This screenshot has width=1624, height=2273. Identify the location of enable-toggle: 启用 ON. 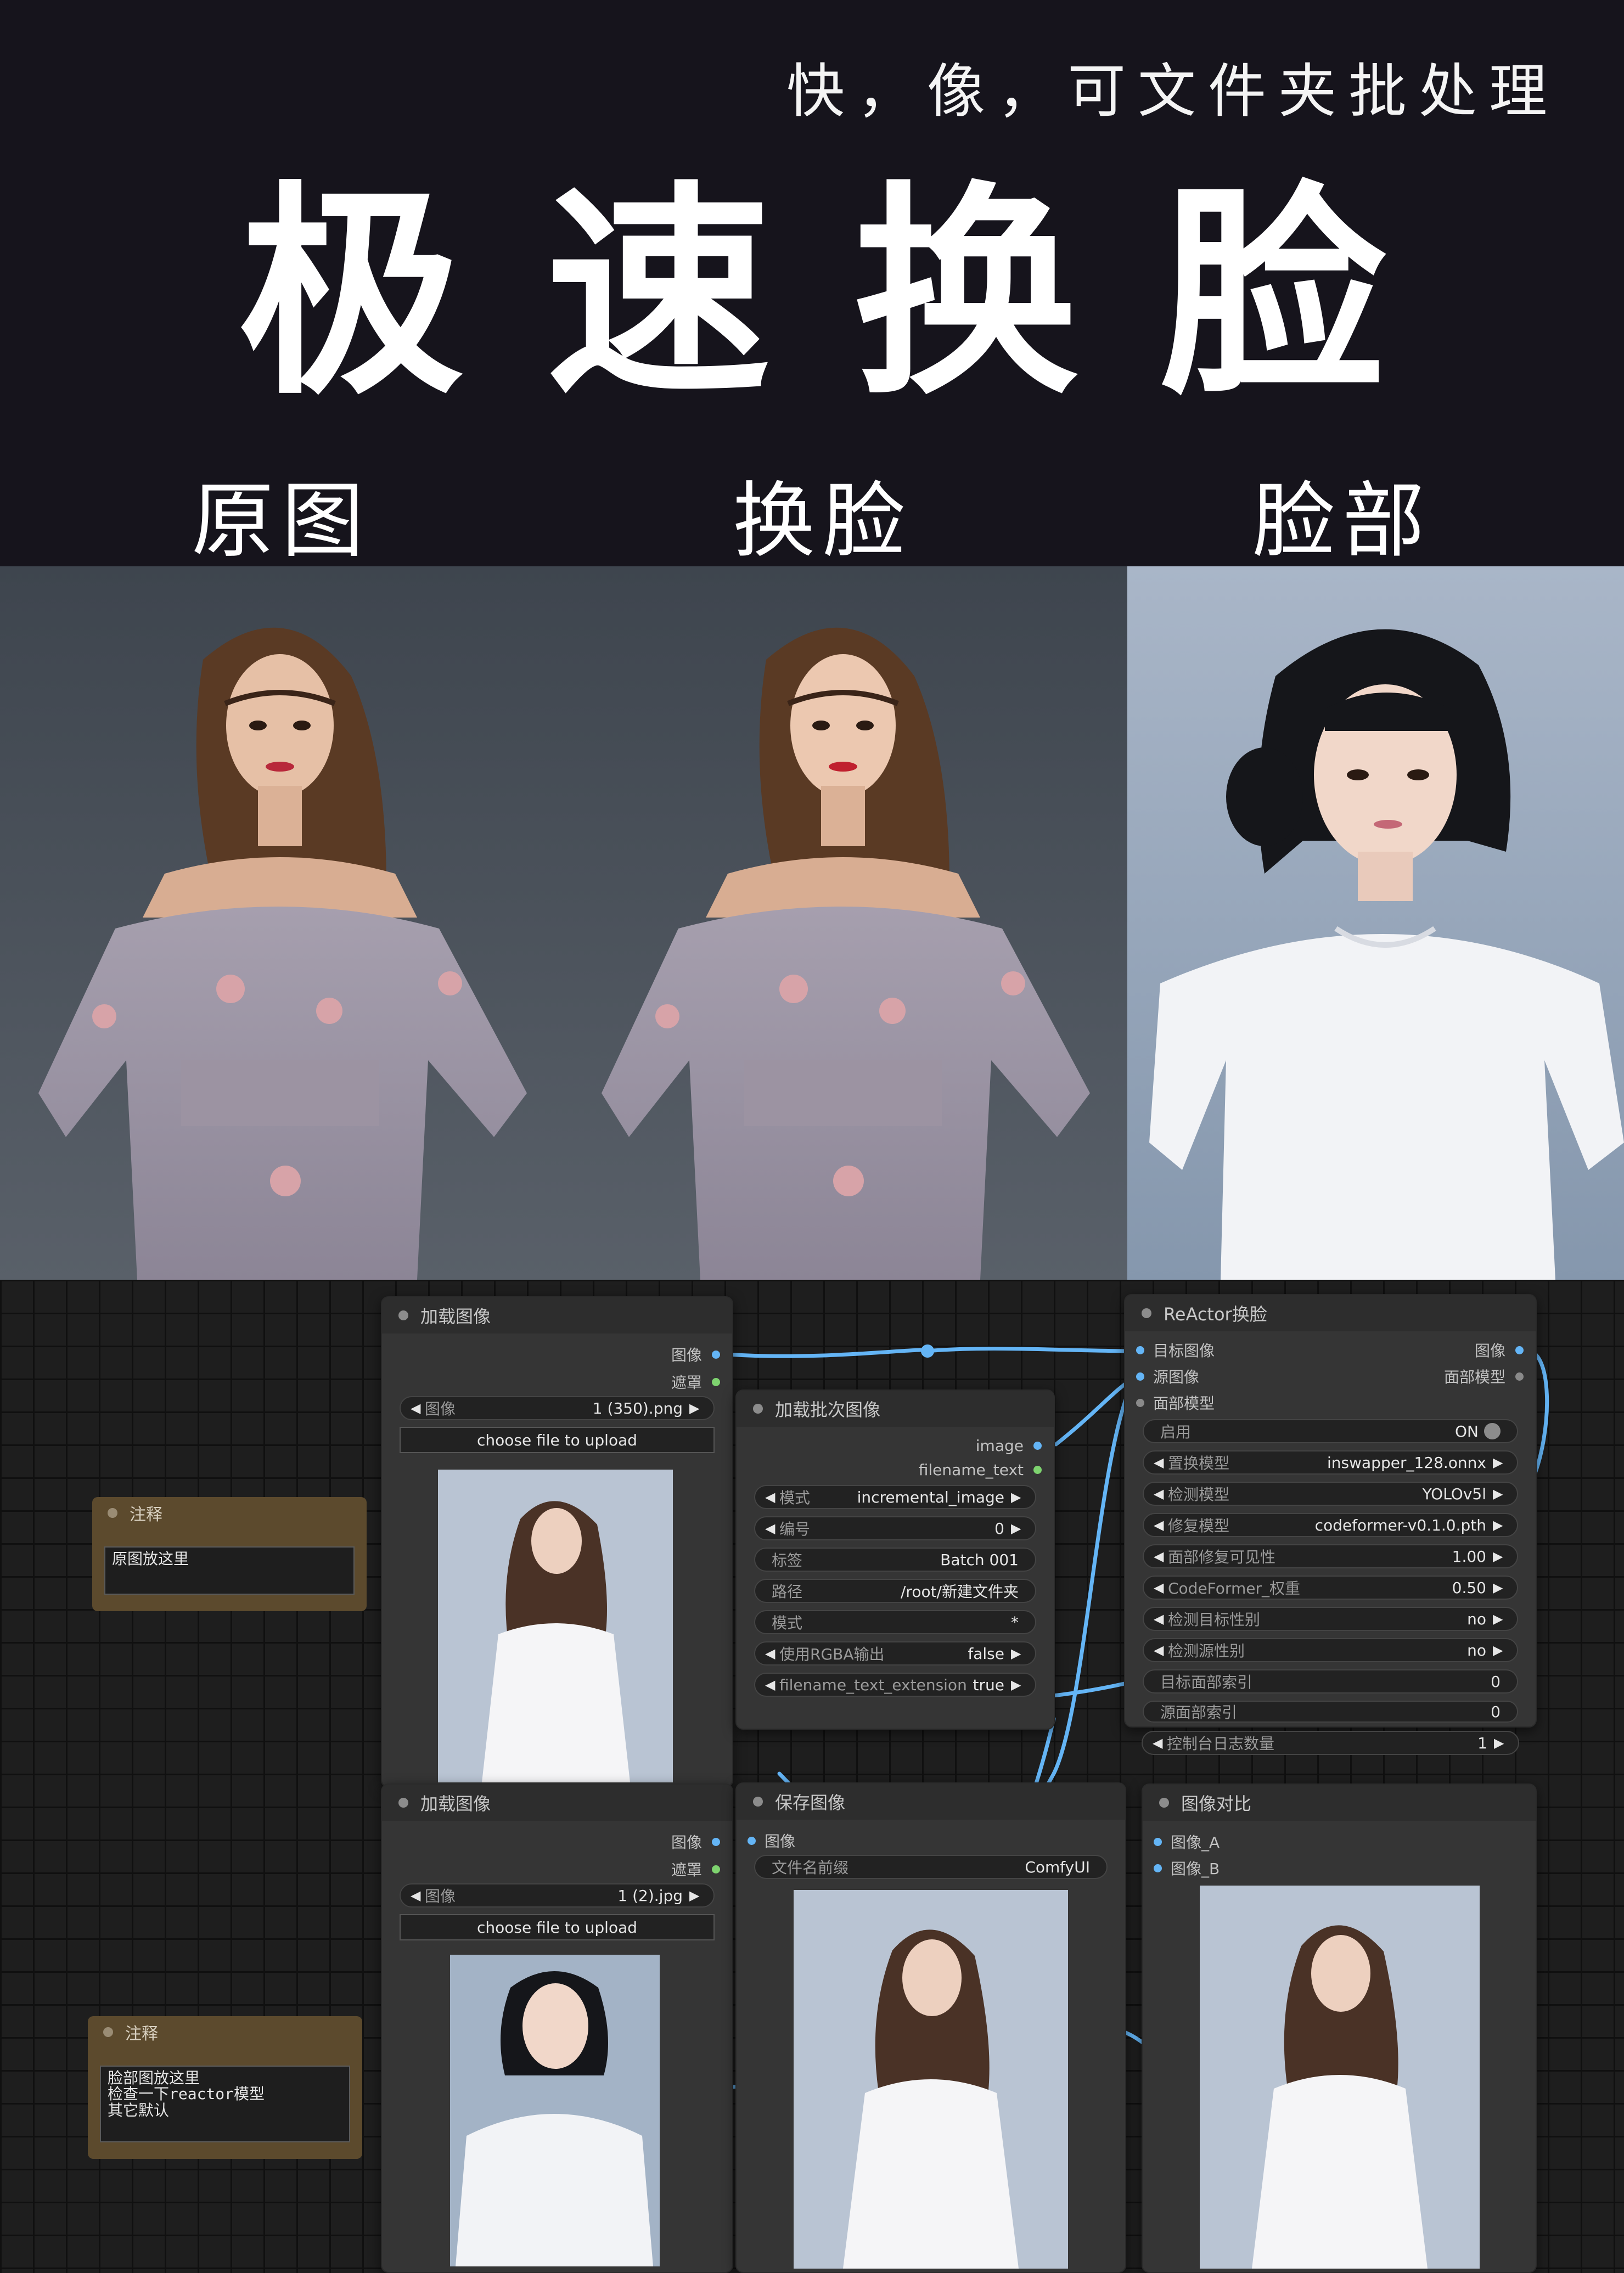
(1330, 1431).